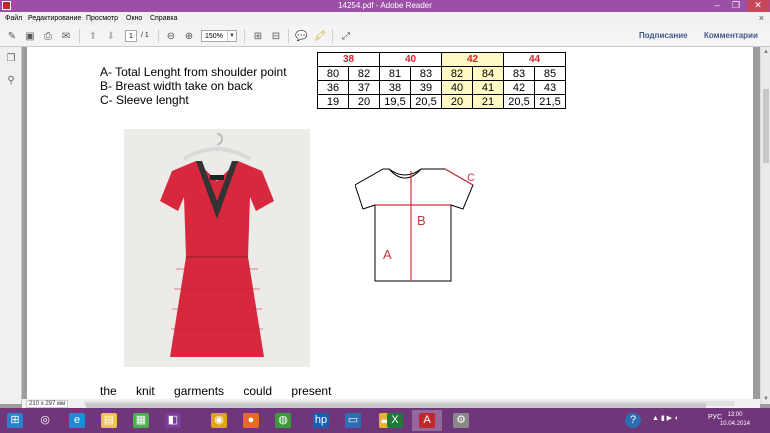  Describe the element at coordinates (765, 52) in the screenshot. I see `scroll-up-icon: ▲` at that location.